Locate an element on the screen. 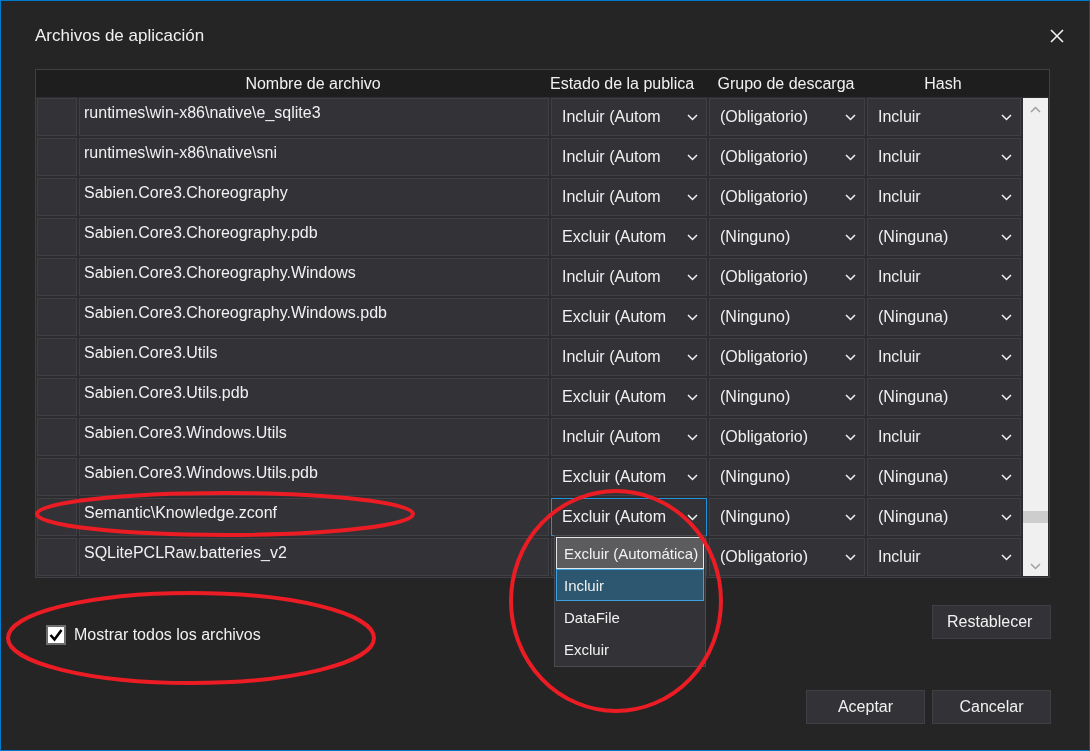 Image resolution: width=1090 pixels, height=751 pixels. file-name-cell: Semantic\Knowledge.zconf is located at coordinates (314, 517).